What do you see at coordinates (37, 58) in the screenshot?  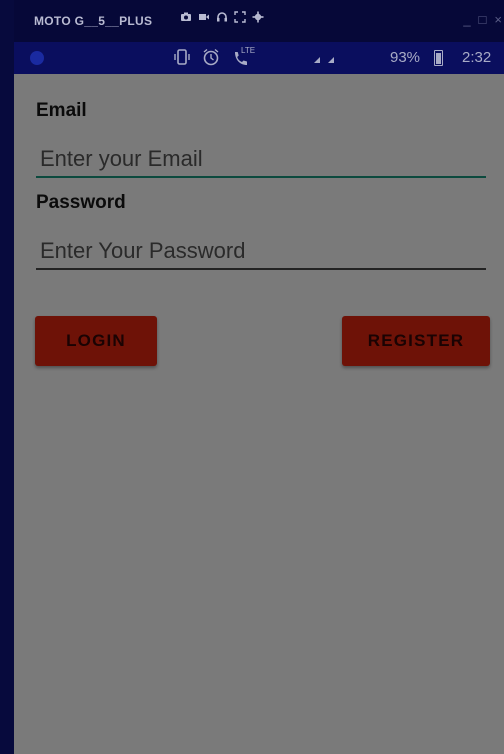 I see `notification-dot` at bounding box center [37, 58].